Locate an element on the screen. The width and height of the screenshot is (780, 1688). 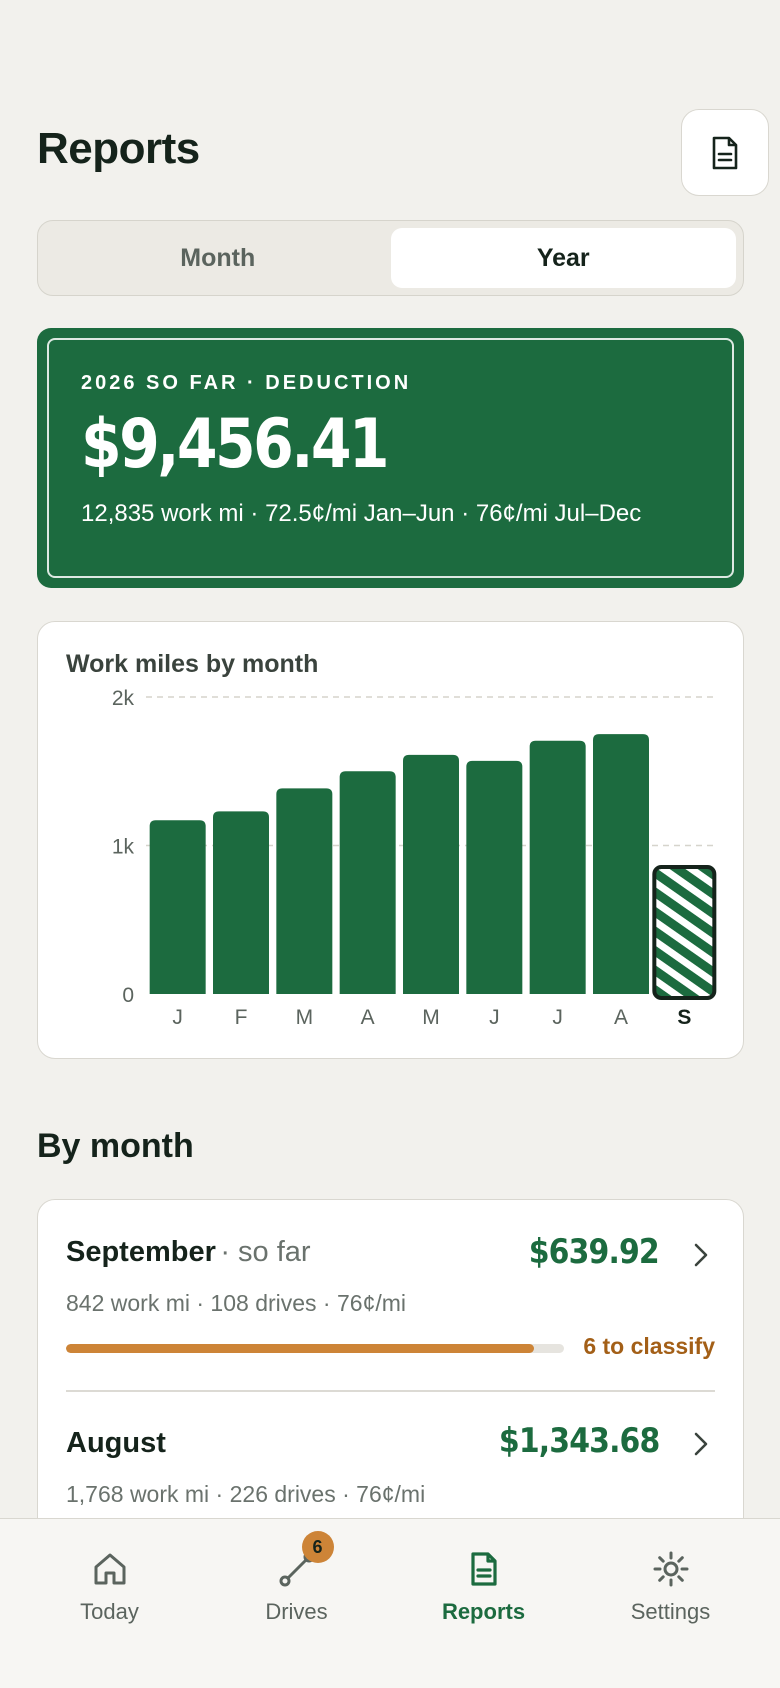
by-month-title: By month is located at coordinates (115, 1146).